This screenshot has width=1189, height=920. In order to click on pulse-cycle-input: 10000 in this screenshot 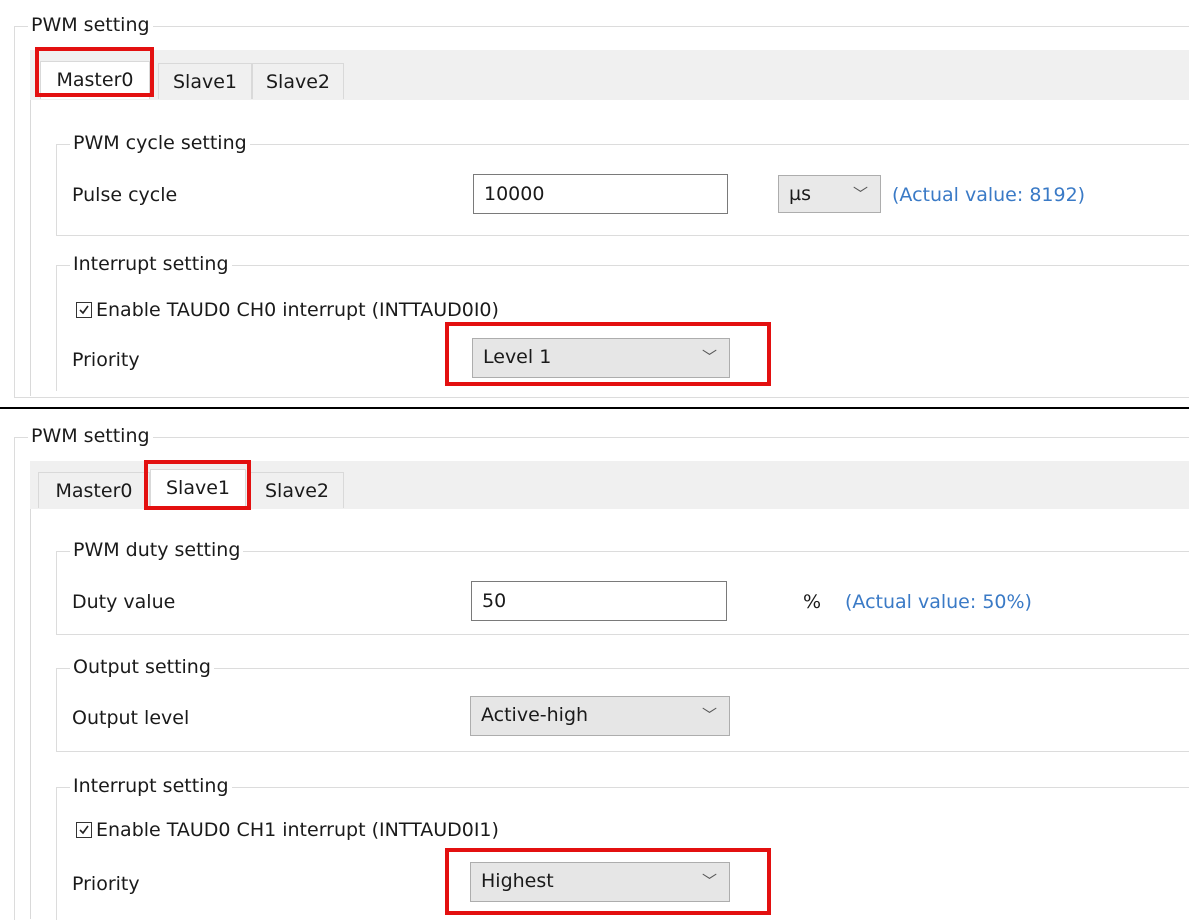, I will do `click(600, 194)`.